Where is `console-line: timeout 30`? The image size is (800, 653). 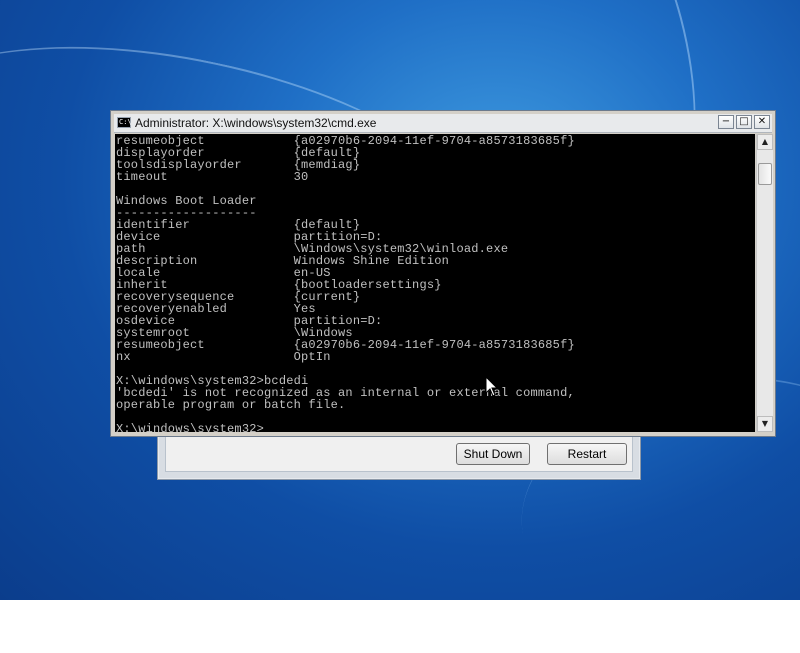
console-line: timeout 30 is located at coordinates (212, 177).